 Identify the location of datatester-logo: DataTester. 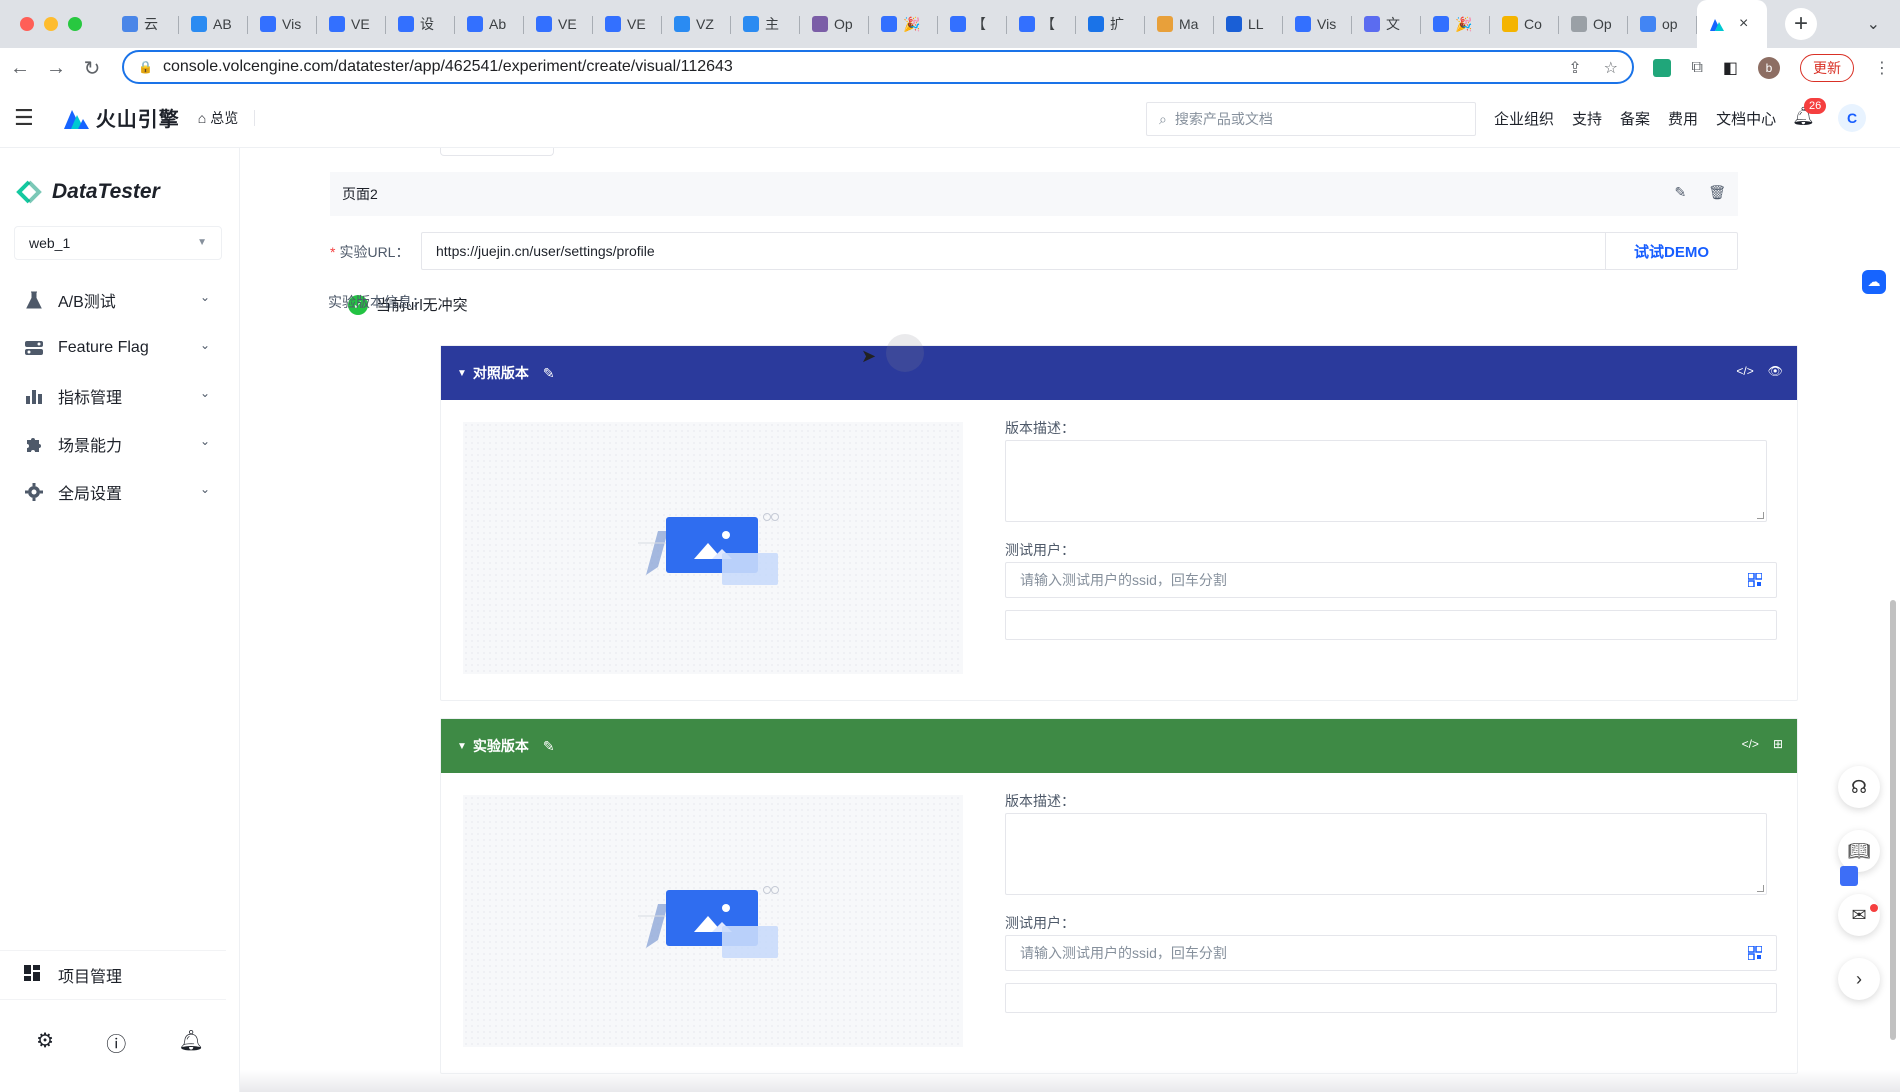
(88, 192).